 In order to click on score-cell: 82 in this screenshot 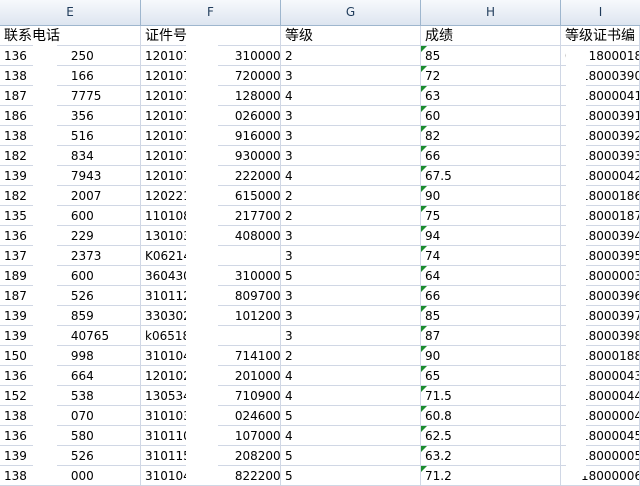, I will do `click(491, 136)`.